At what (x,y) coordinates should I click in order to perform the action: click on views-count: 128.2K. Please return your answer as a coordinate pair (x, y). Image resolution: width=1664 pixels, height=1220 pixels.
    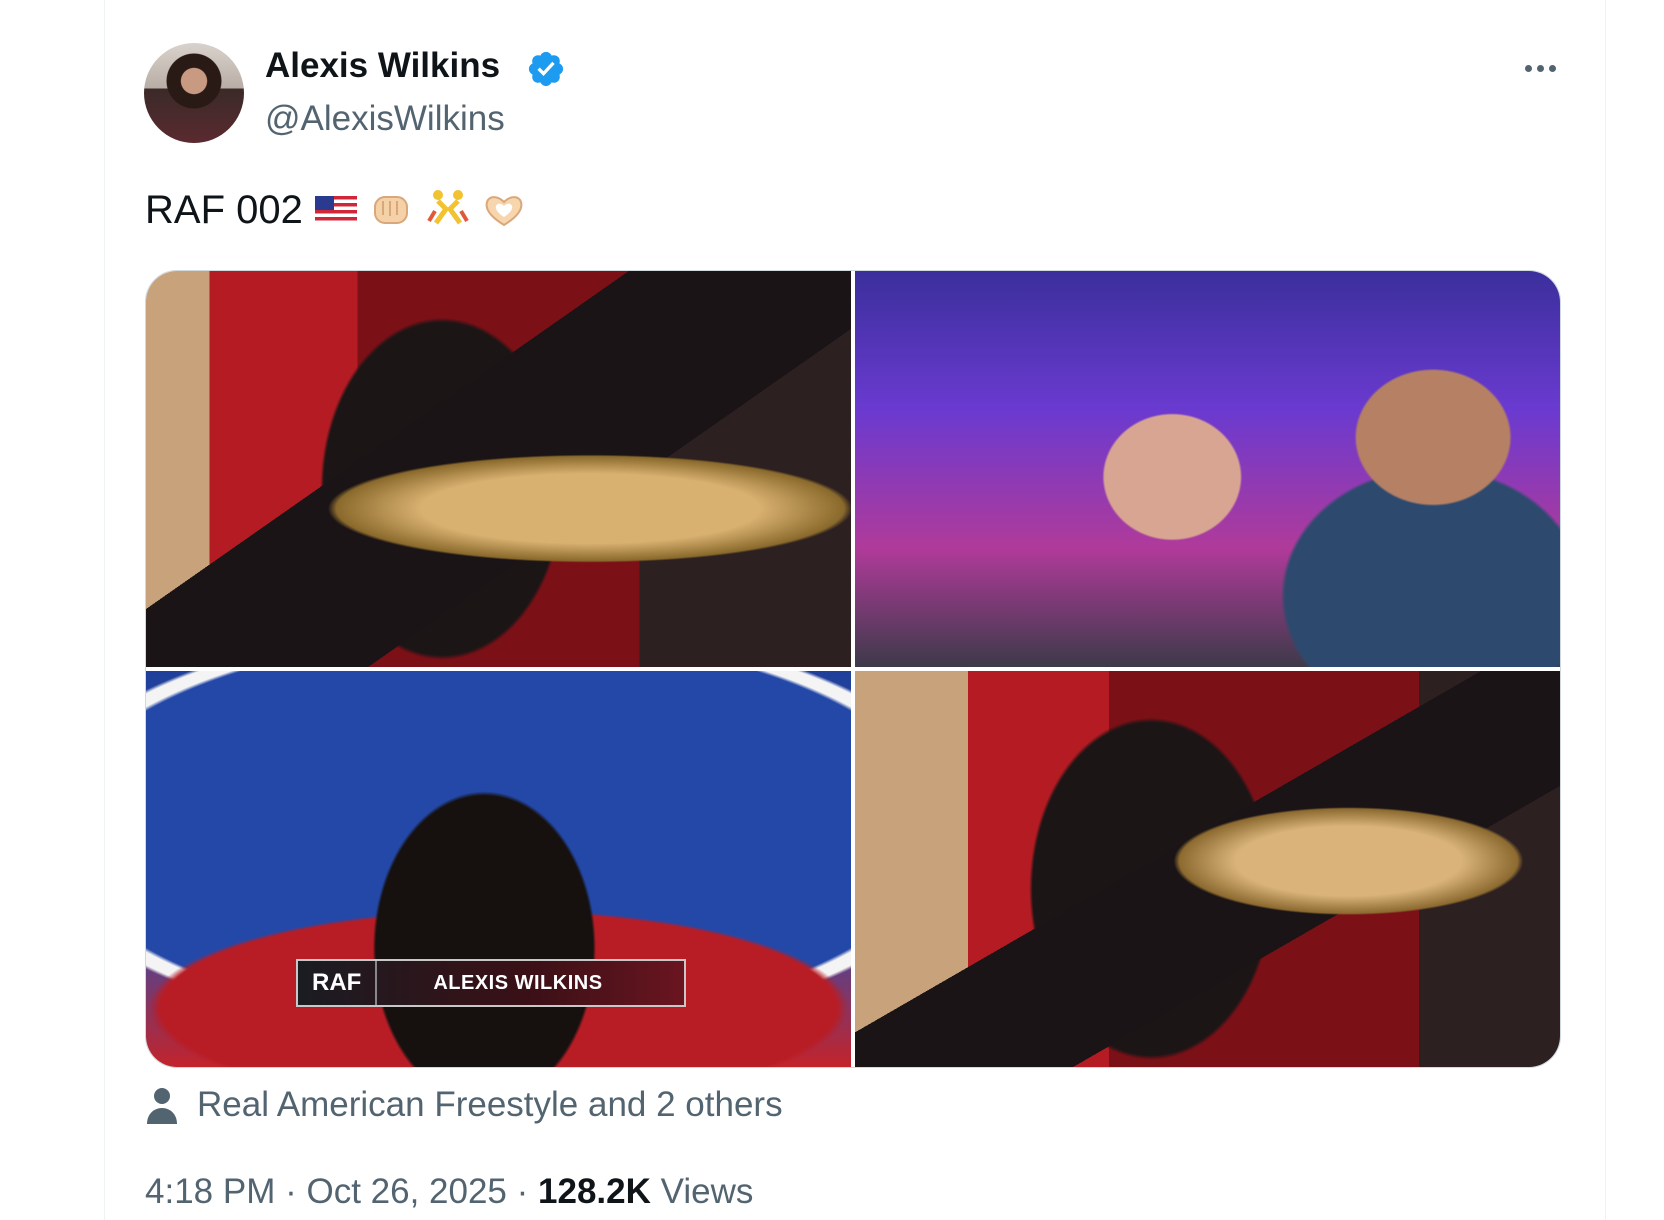
    Looking at the image, I should click on (594, 1191).